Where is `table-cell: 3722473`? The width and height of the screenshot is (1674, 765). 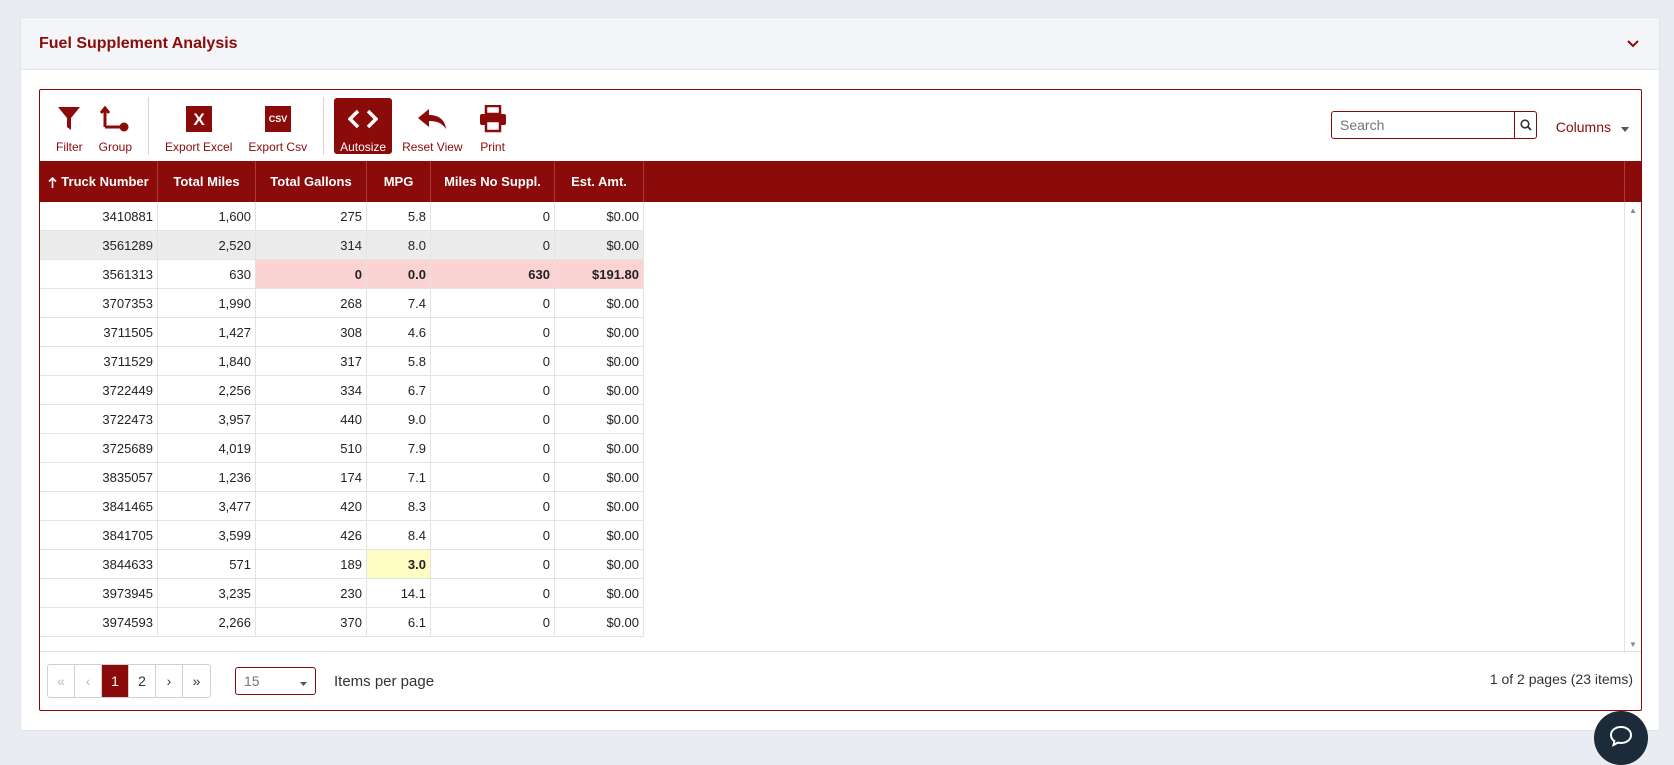
table-cell: 3722473 is located at coordinates (99, 419).